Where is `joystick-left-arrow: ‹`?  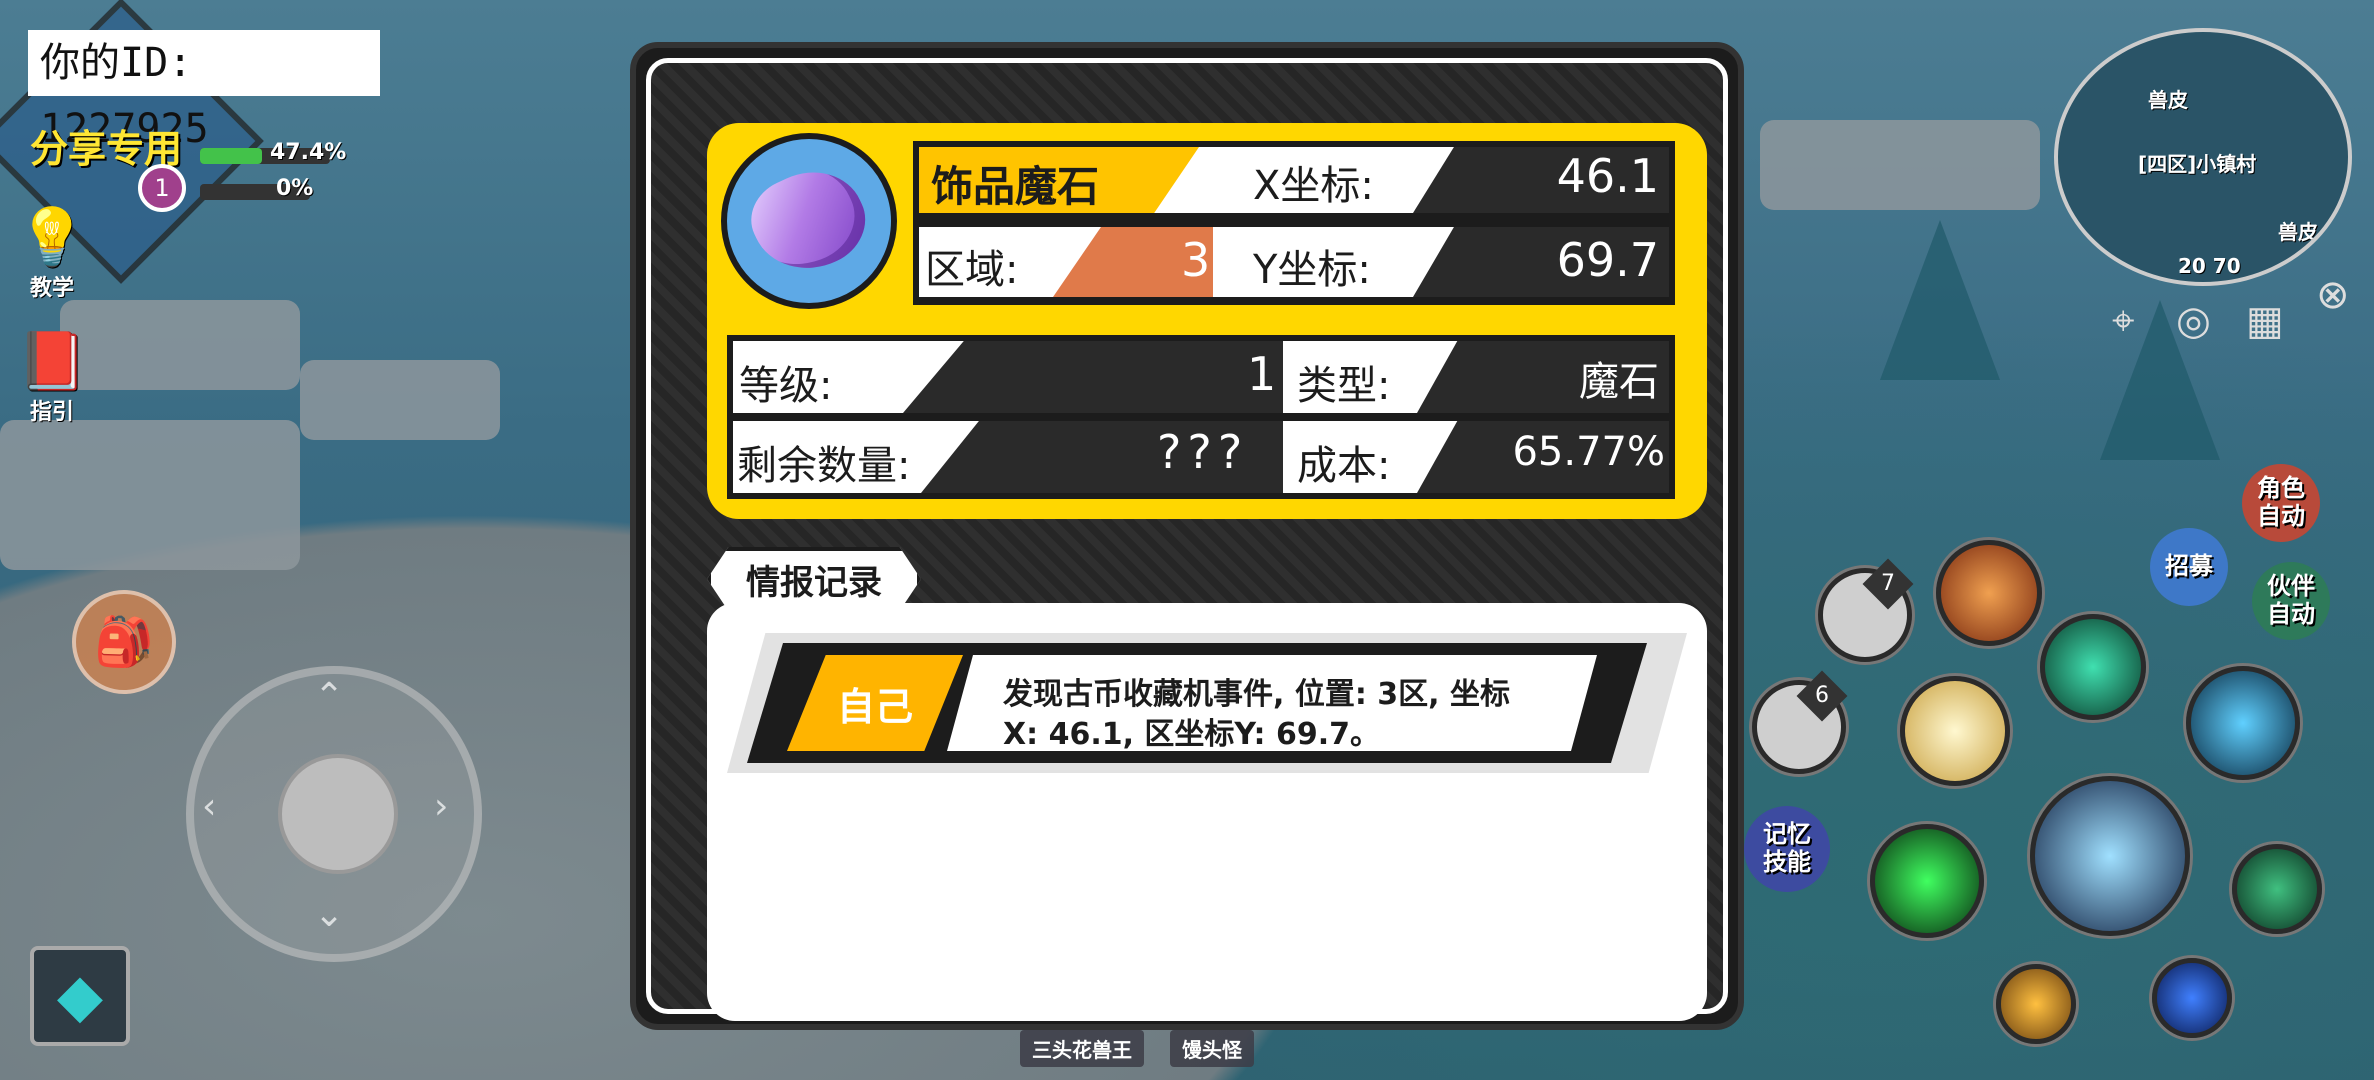 joystick-left-arrow: ‹ is located at coordinates (209, 806).